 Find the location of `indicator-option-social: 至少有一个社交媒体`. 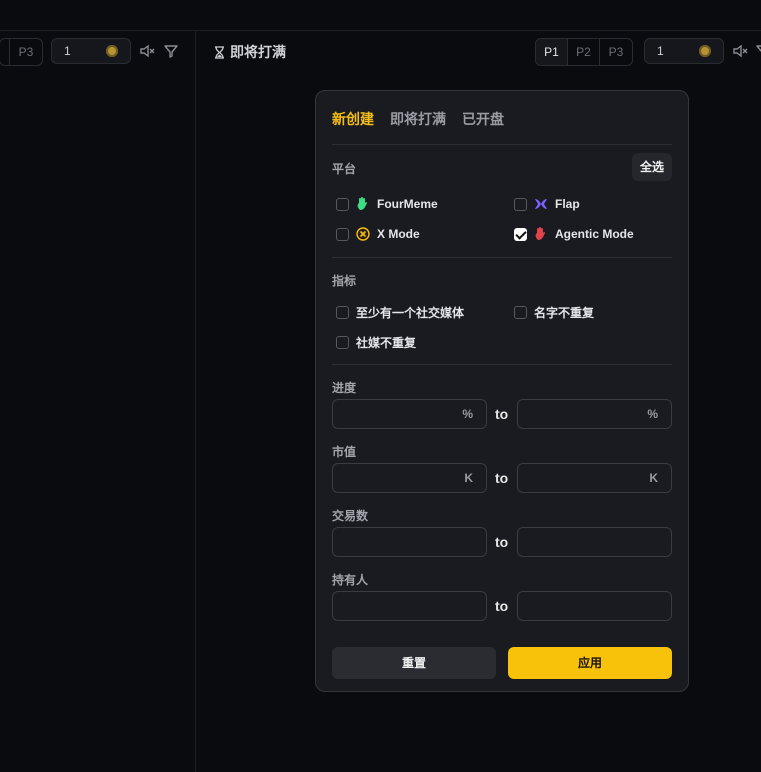

indicator-option-social: 至少有一个社交媒体 is located at coordinates (400, 312).